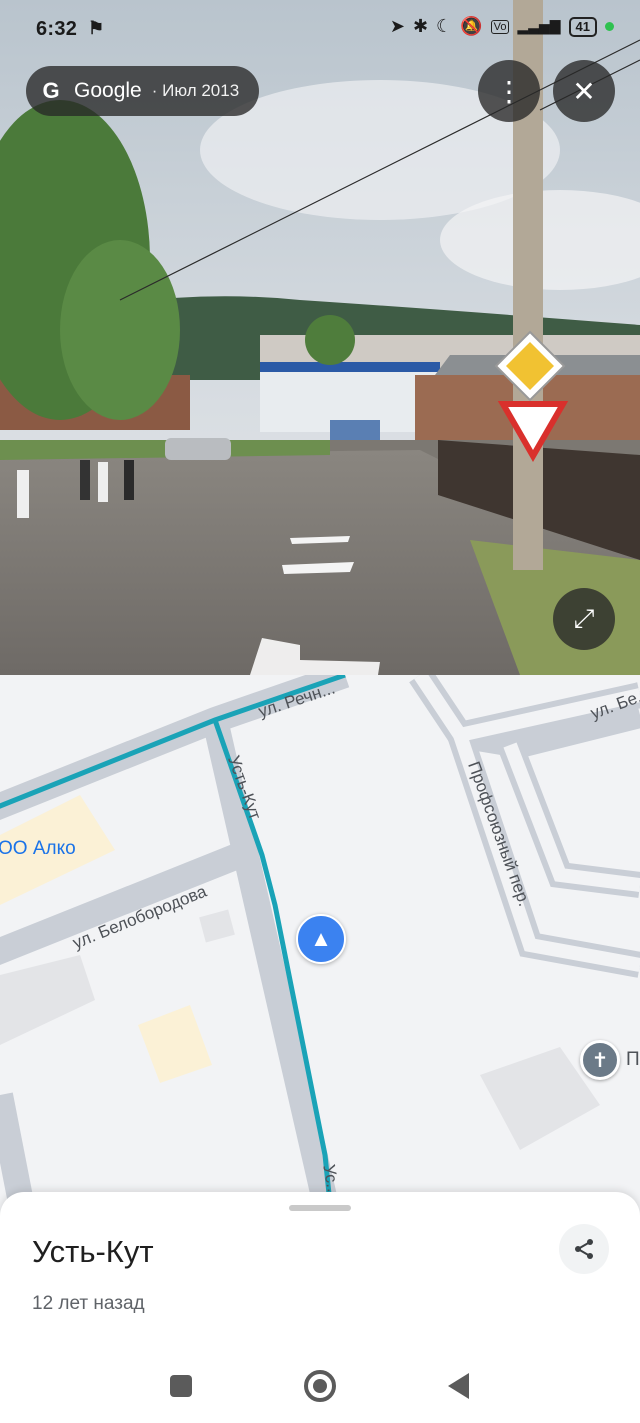 Image resolution: width=640 pixels, height=1423 pixels. I want to click on location-icon: ➤, so click(397, 26).